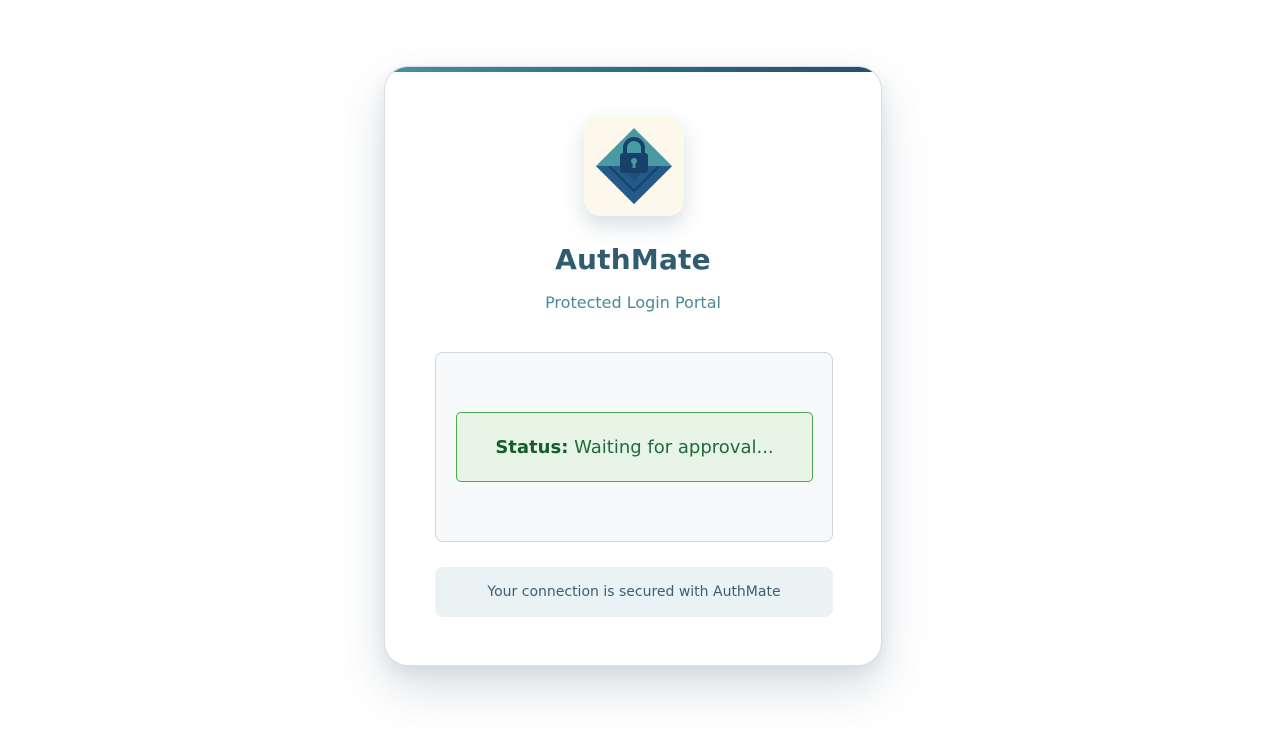 This screenshot has height=737, width=1261. I want to click on app-subtitle: Protected Login Portal, so click(633, 302).